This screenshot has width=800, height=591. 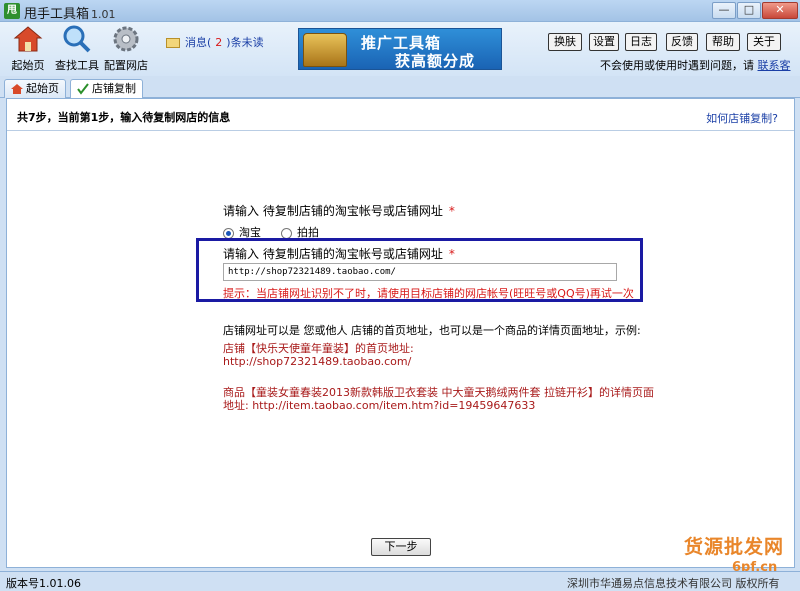 I want to click on treasure-chest-icon, so click(x=325, y=50).